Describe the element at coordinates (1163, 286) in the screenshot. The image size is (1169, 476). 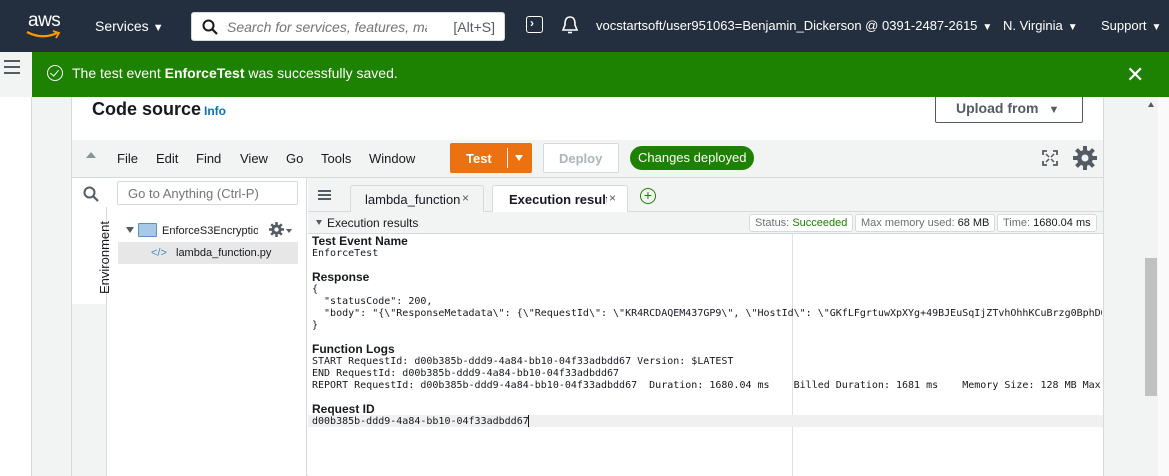
I see `edge-strip` at that location.